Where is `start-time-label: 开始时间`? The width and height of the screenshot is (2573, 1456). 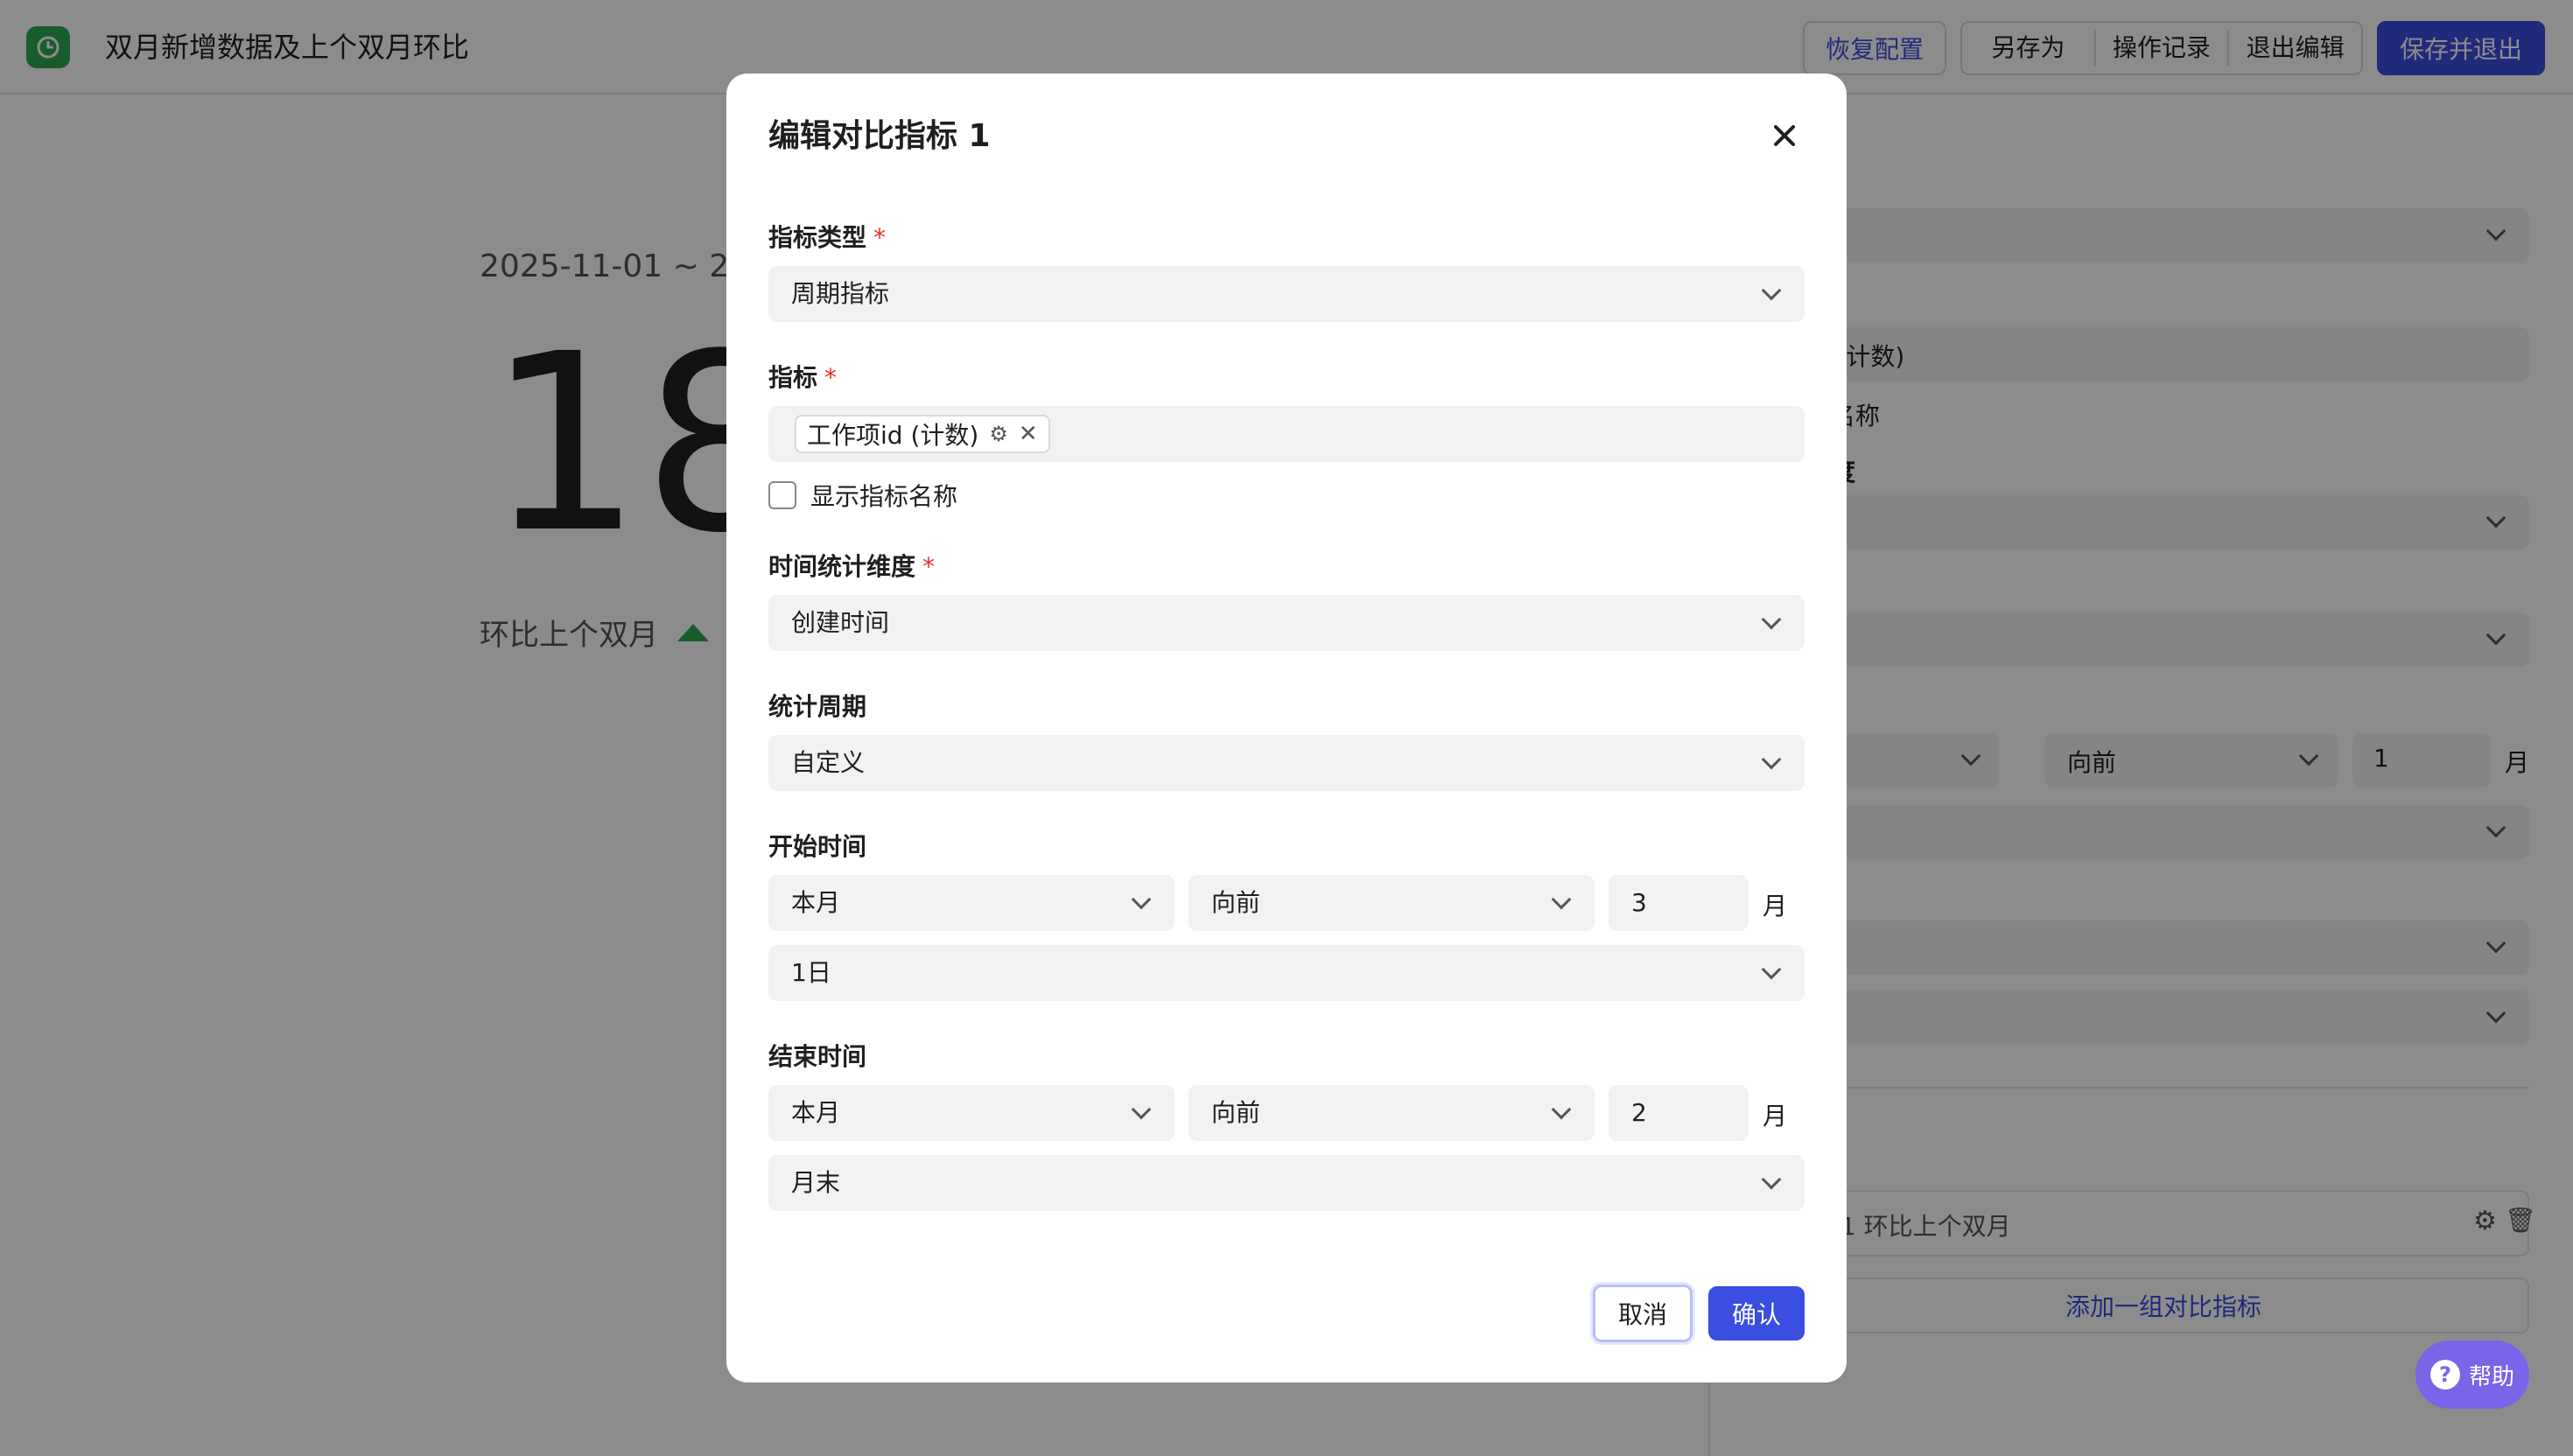 start-time-label: 开始时间 is located at coordinates (817, 846).